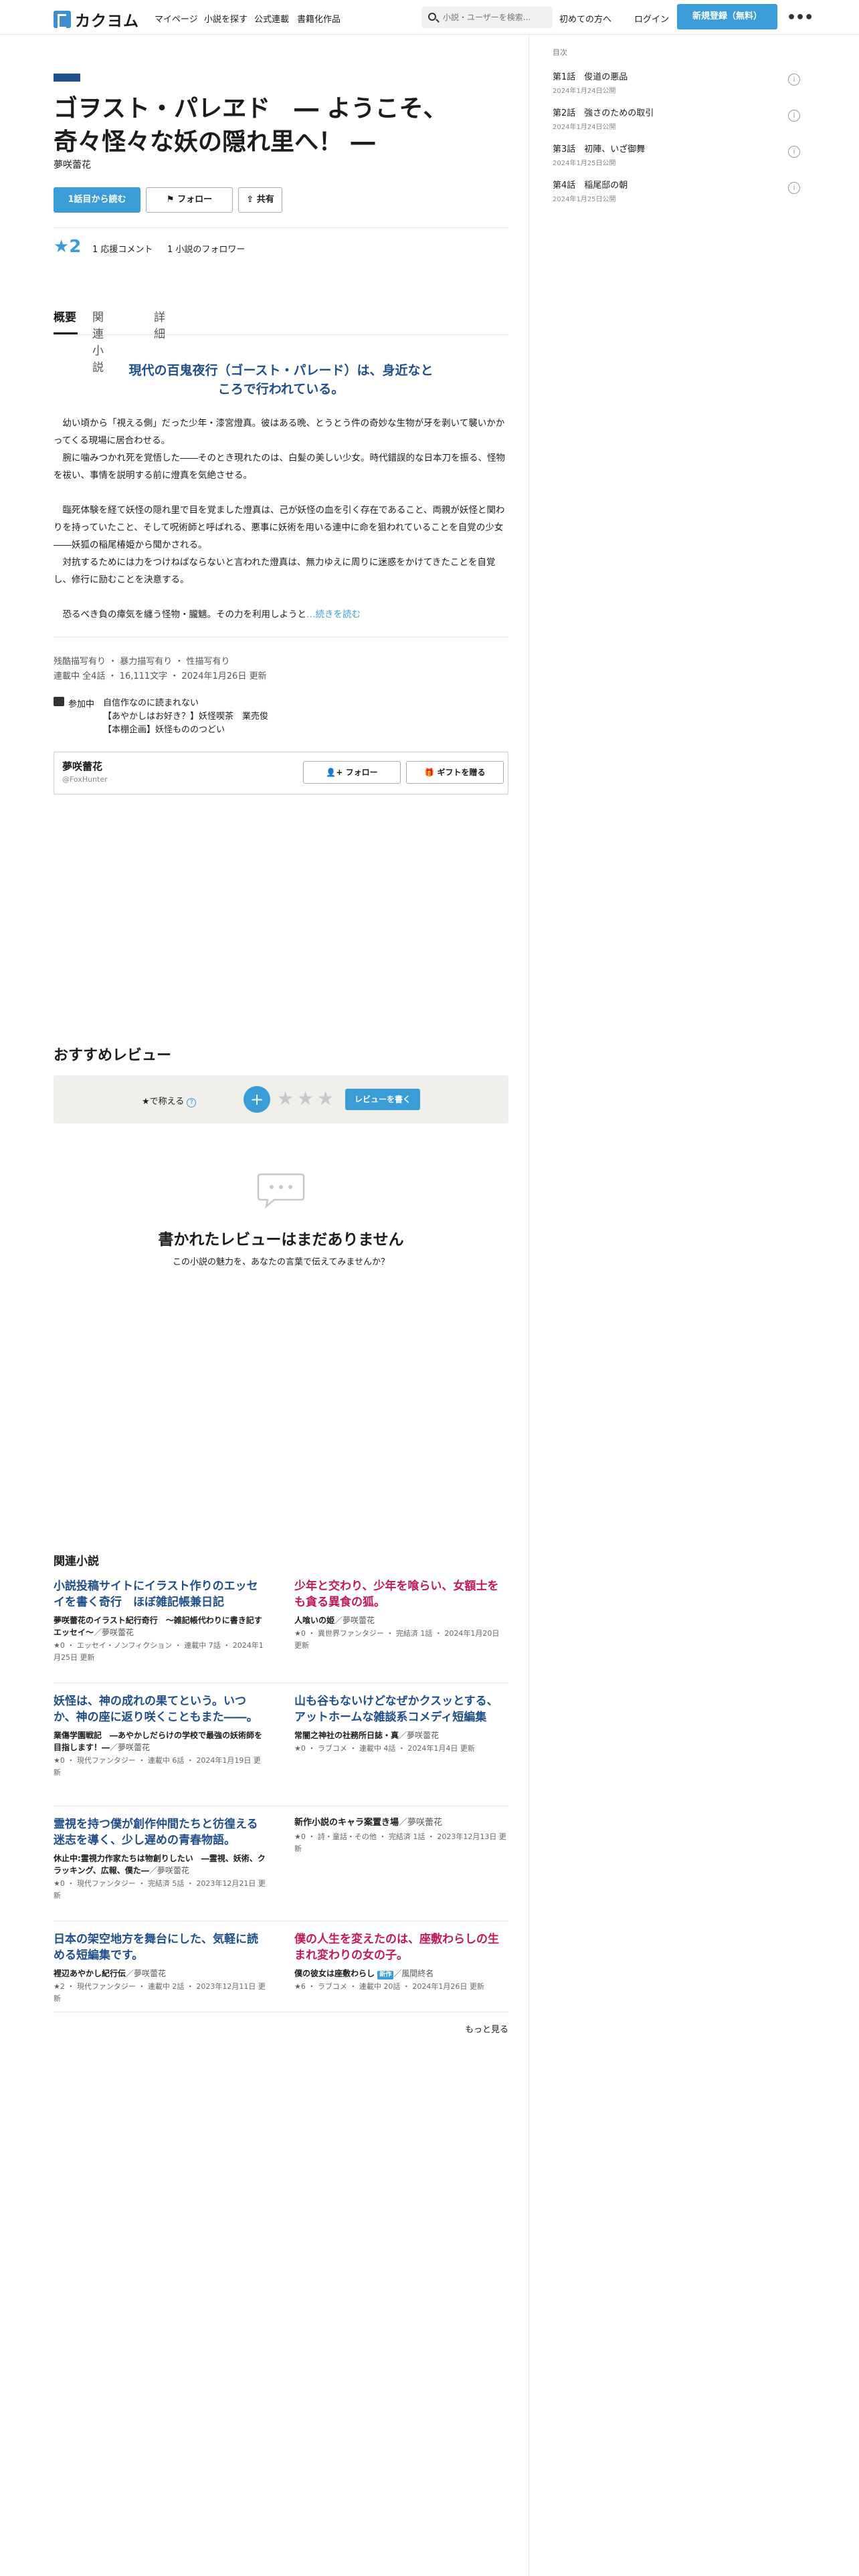  What do you see at coordinates (585, 18) in the screenshot?
I see `nav-beginner: 初めての方へ` at bounding box center [585, 18].